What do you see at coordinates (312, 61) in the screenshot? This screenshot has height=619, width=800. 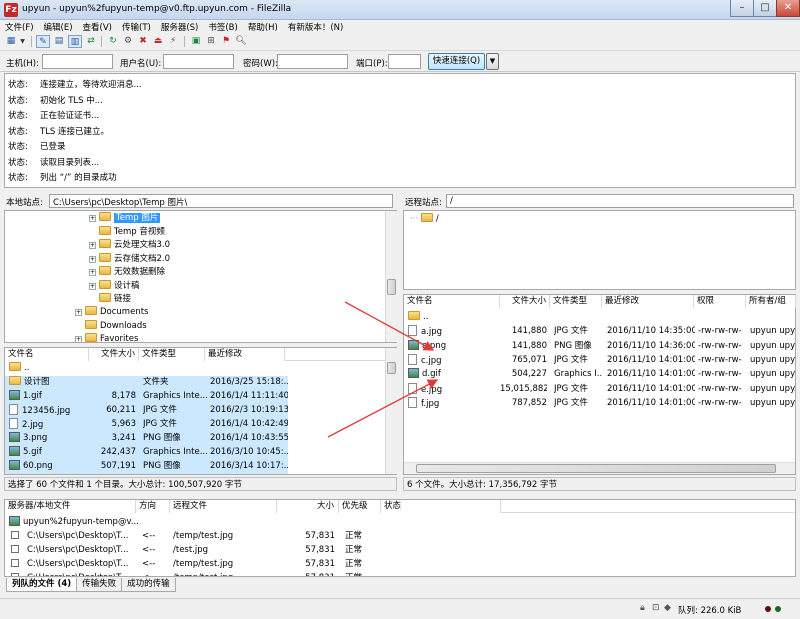 I see `password-input` at bounding box center [312, 61].